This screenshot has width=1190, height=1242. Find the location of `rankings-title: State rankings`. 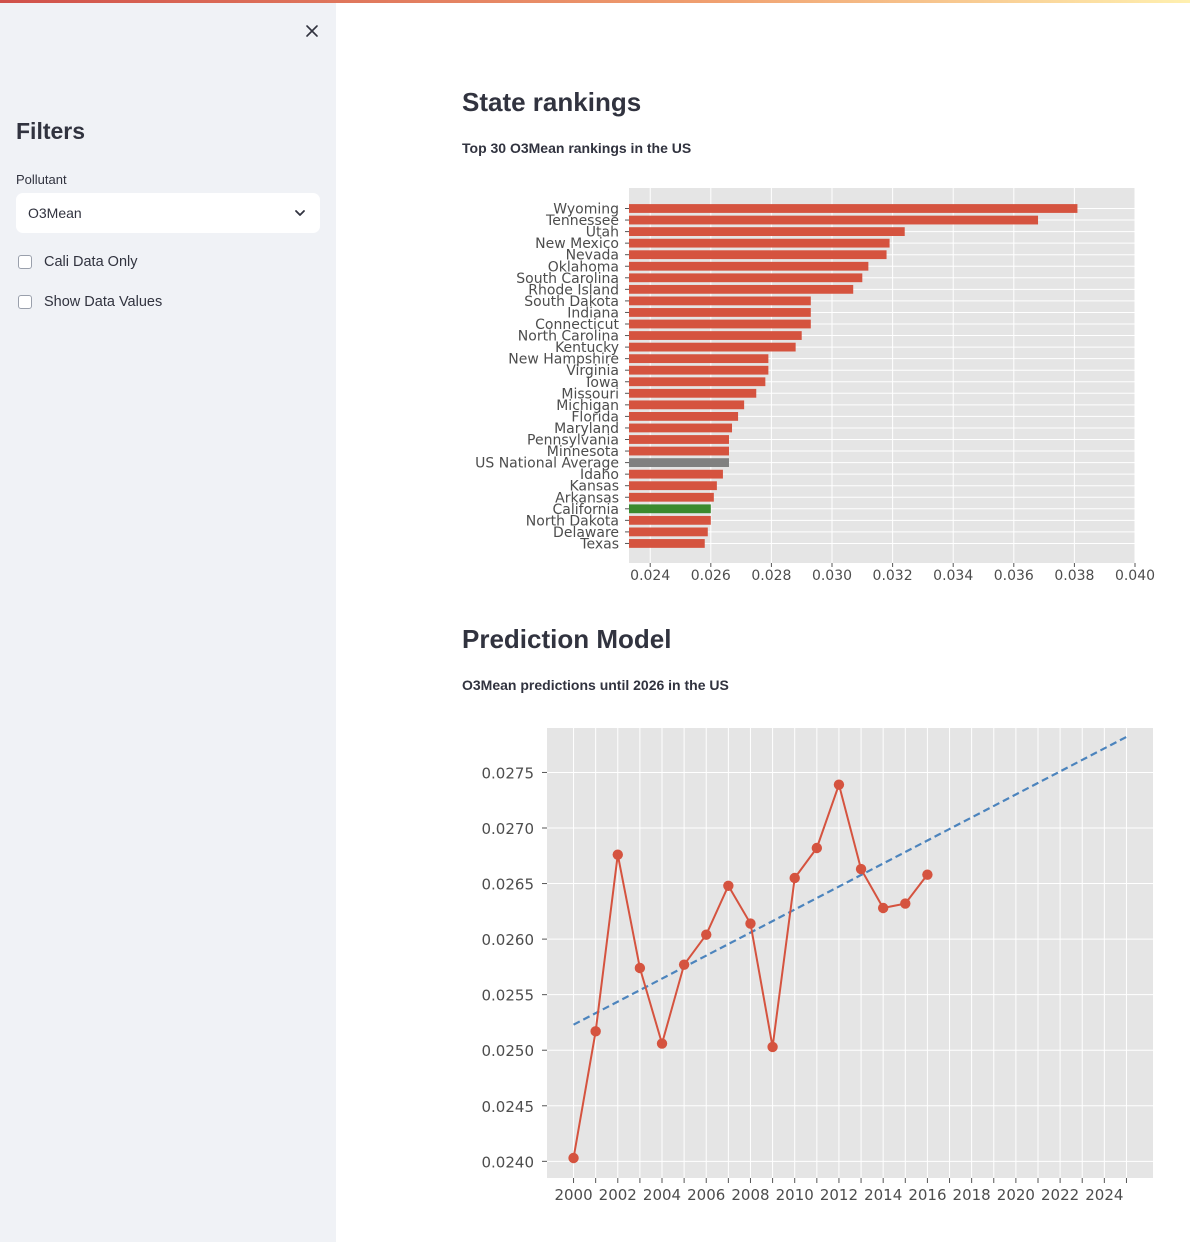

rankings-title: State rankings is located at coordinates (552, 102).